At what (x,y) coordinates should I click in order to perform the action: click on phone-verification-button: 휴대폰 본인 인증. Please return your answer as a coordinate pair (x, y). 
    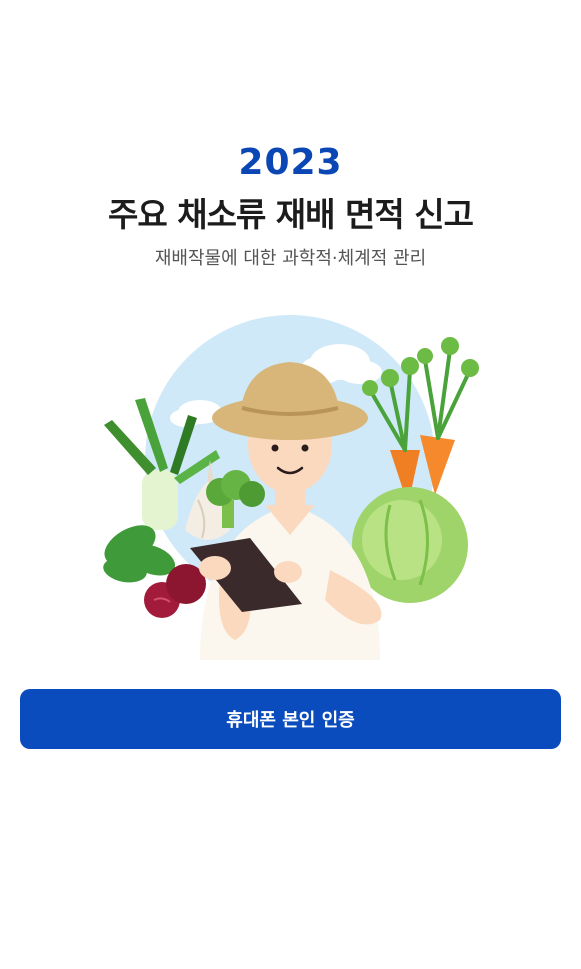
    Looking at the image, I should click on (290, 719).